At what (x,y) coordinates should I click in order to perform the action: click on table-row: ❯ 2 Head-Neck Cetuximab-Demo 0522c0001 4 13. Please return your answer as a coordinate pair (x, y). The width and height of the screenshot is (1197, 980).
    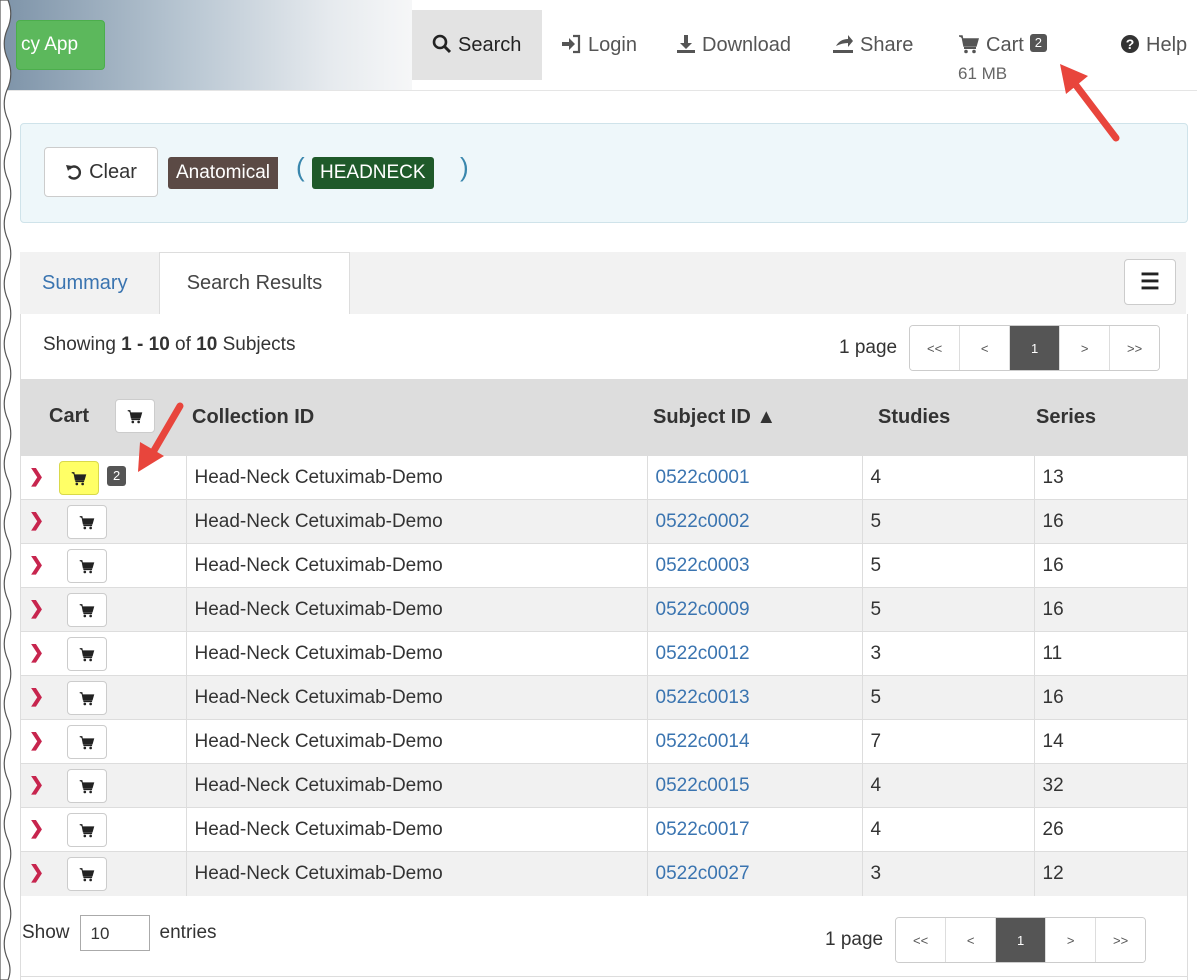
    Looking at the image, I should click on (604, 477).